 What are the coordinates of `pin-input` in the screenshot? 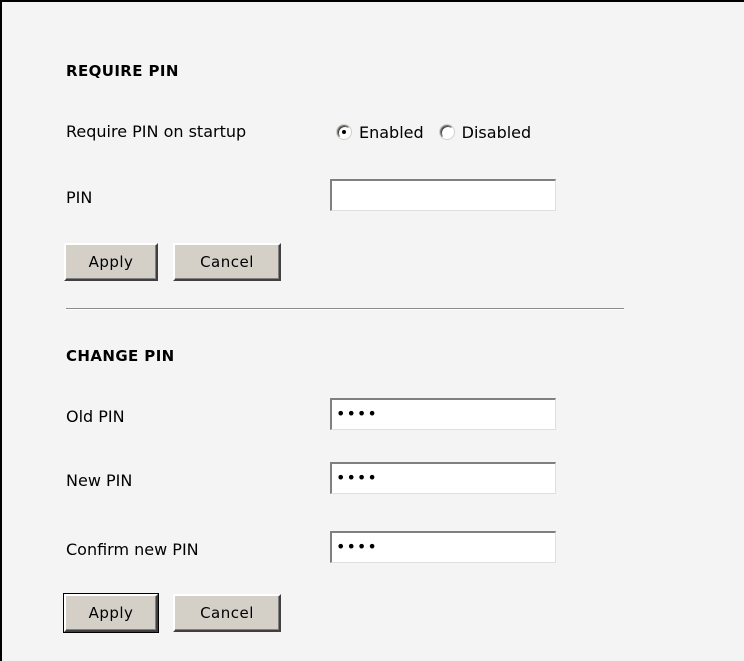 It's located at (443, 195).